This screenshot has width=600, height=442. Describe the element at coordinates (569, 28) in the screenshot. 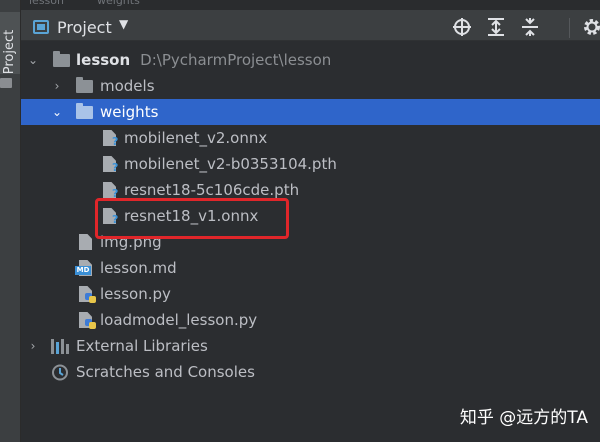

I see `header-divider` at that location.